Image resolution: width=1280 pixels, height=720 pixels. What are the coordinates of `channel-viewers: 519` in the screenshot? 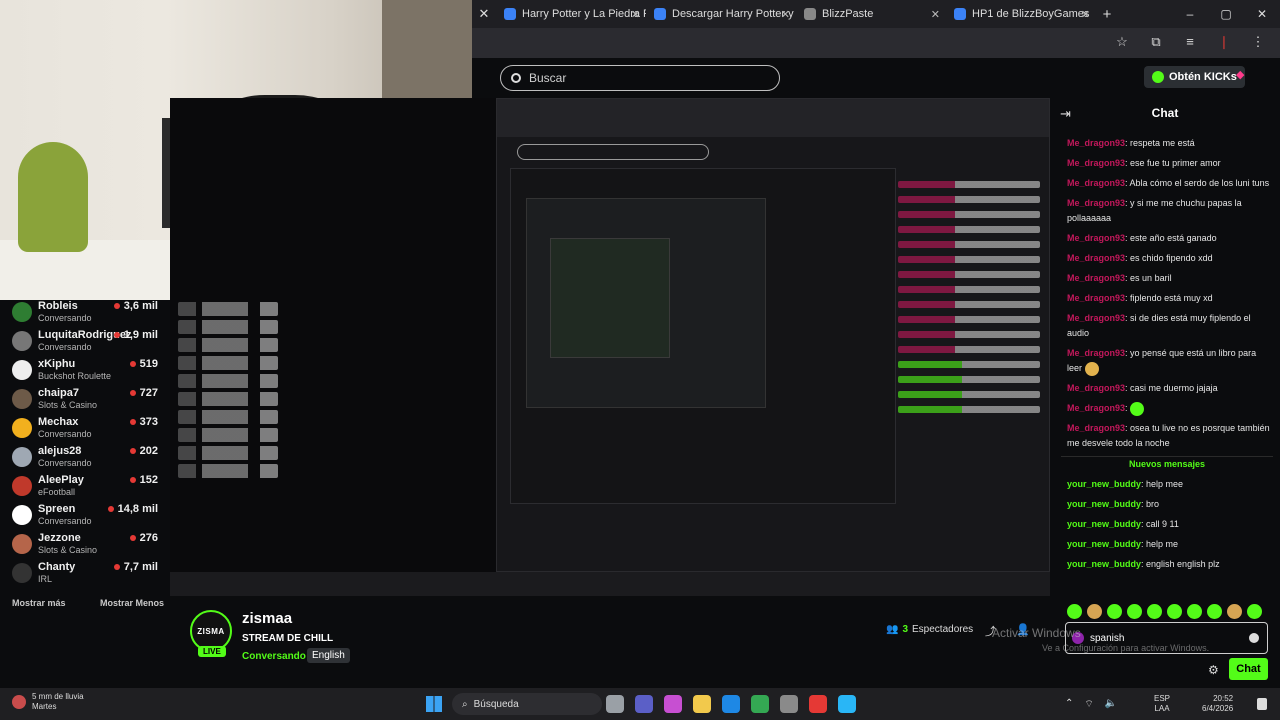 It's located at (143, 364).